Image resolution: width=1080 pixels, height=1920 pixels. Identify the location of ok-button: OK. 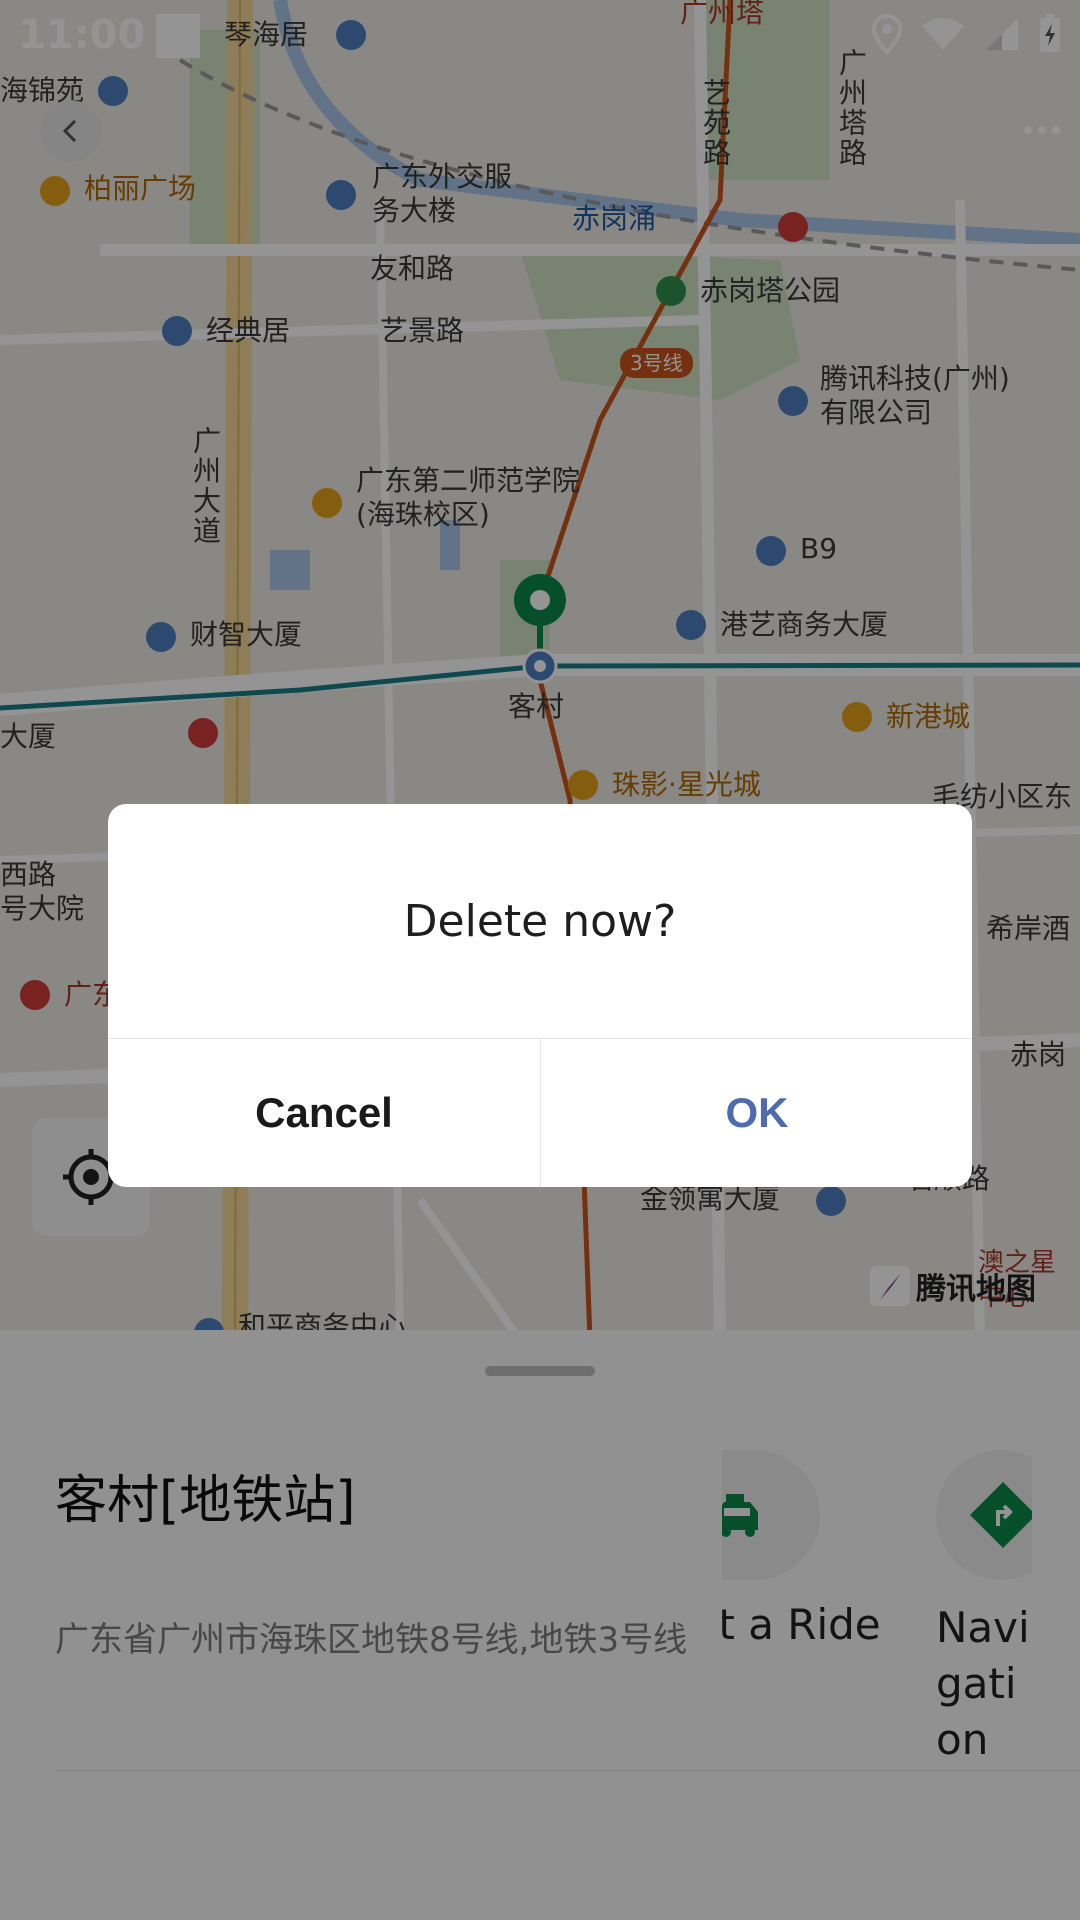
(756, 1113).